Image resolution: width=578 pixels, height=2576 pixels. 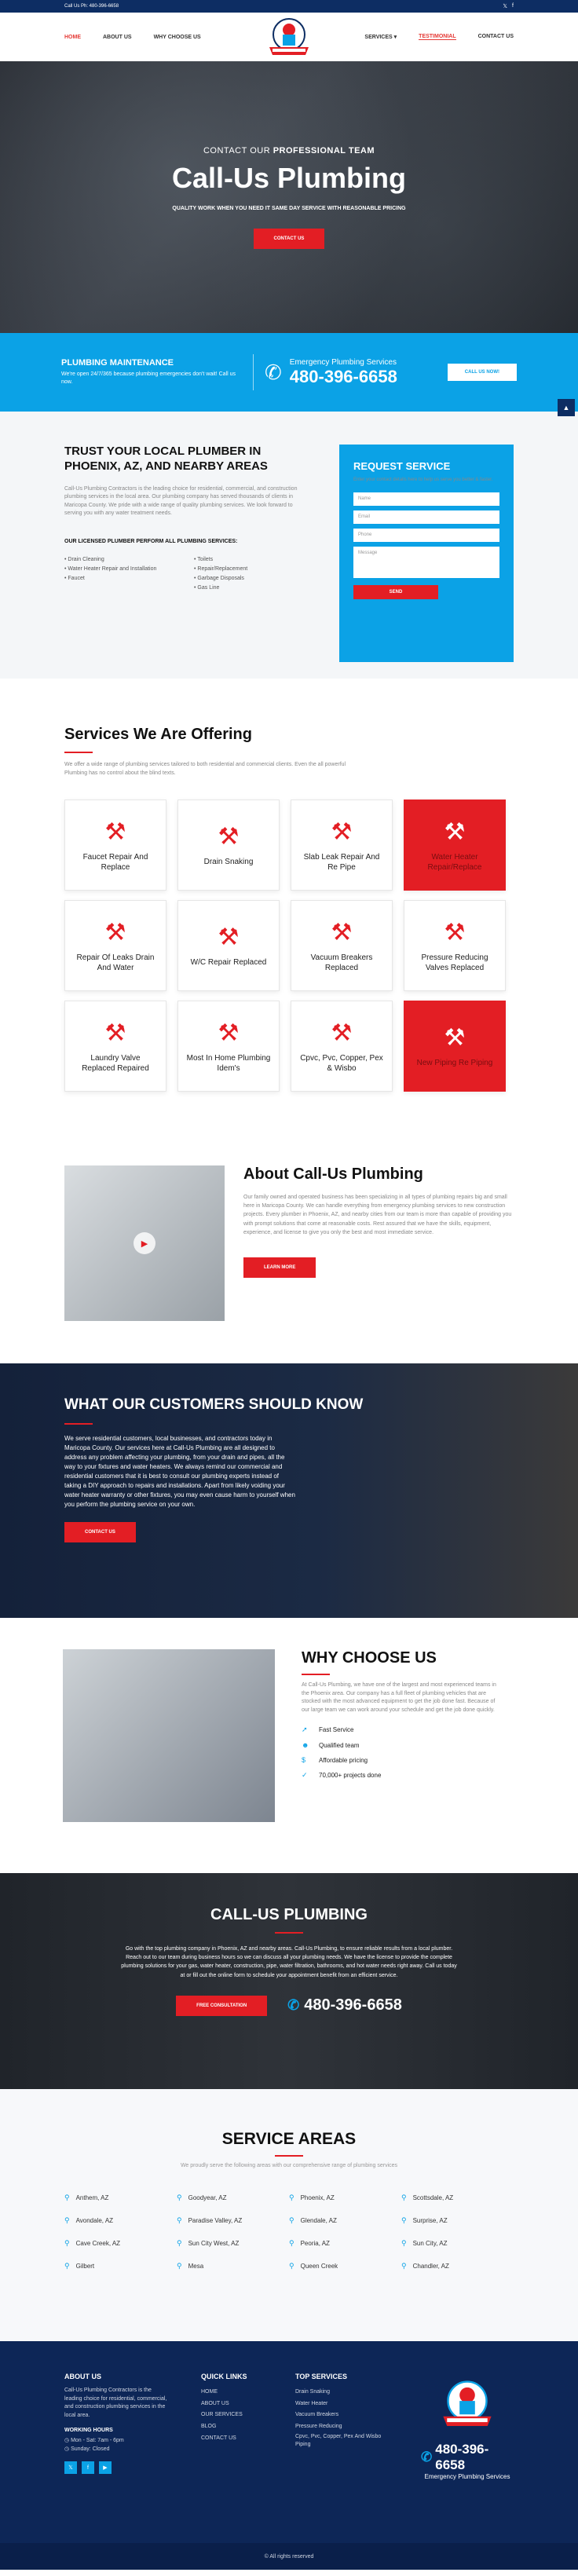 I want to click on footer-link: Water Heater, so click(x=342, y=2405).